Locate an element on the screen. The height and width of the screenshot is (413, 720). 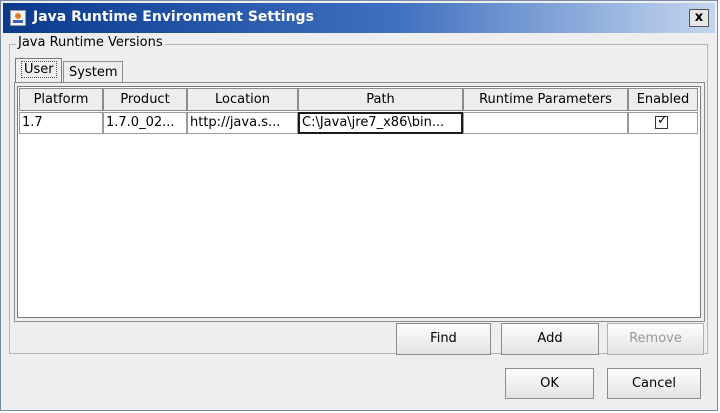
column-header-location: Location is located at coordinates (242, 99).